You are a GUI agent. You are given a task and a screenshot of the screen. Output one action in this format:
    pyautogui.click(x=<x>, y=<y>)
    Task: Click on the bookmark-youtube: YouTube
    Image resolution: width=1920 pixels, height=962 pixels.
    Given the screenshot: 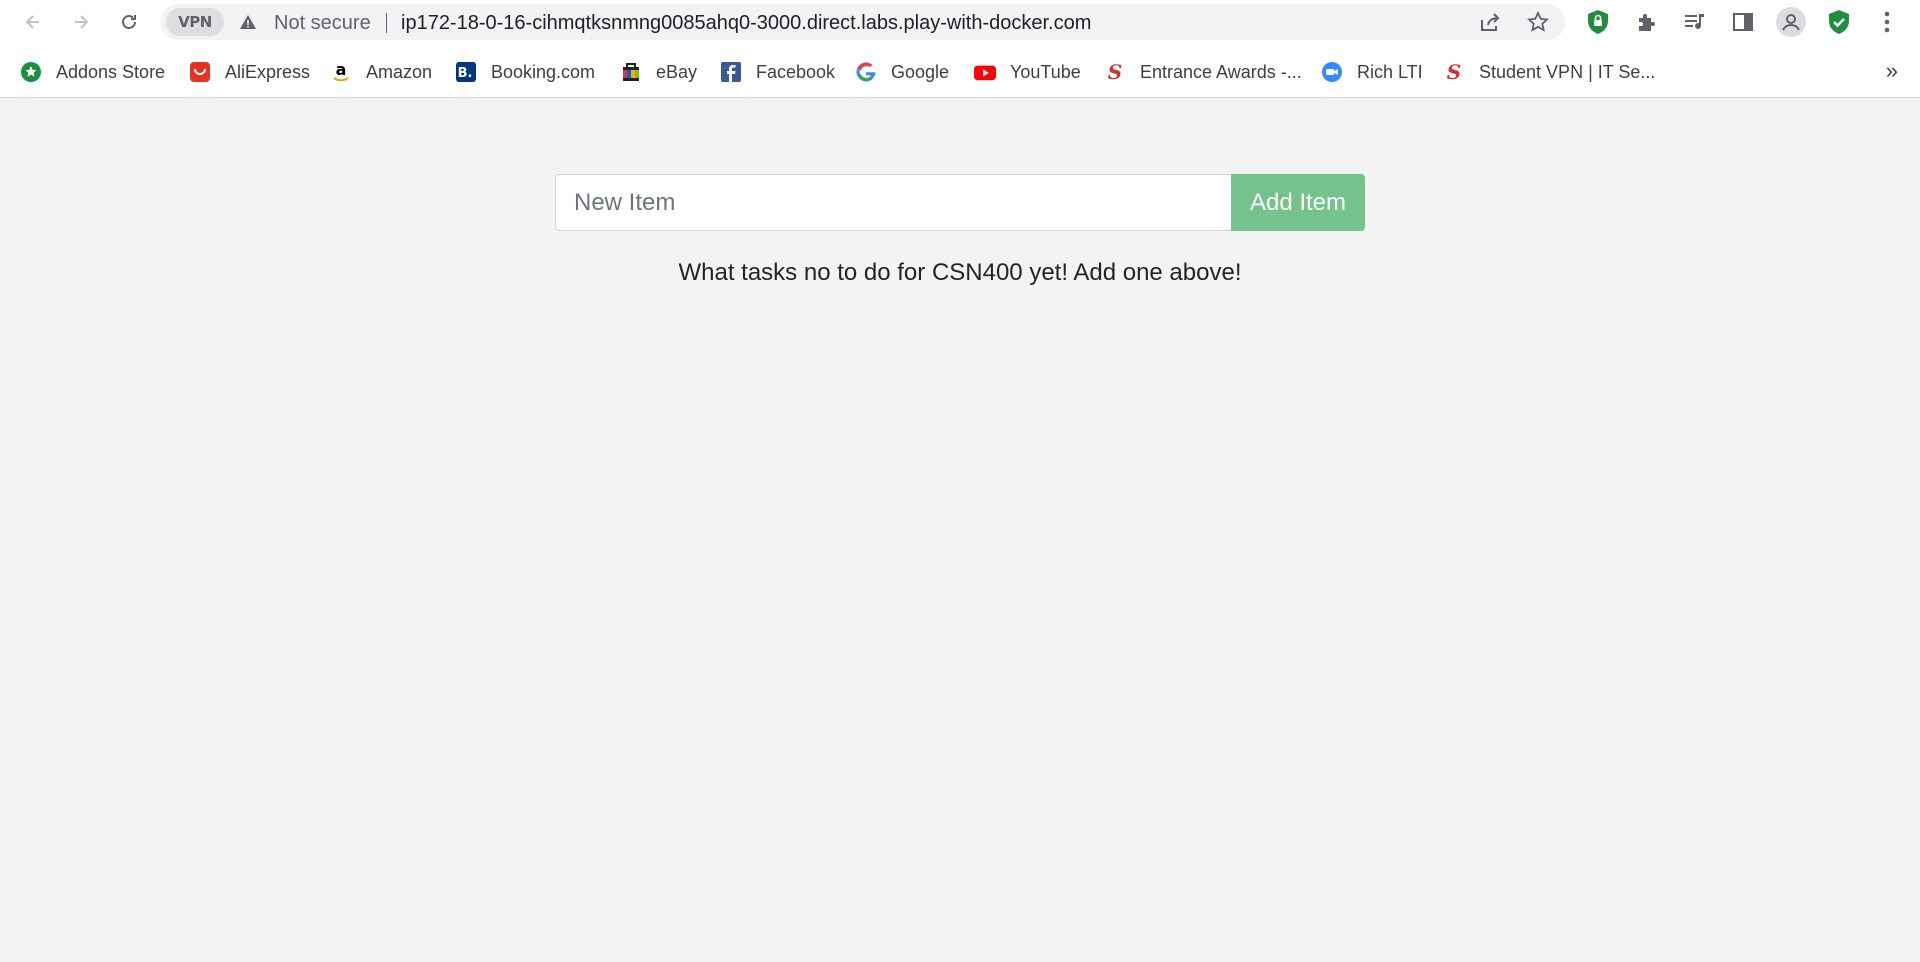 What is the action you would take?
    pyautogui.click(x=1027, y=72)
    